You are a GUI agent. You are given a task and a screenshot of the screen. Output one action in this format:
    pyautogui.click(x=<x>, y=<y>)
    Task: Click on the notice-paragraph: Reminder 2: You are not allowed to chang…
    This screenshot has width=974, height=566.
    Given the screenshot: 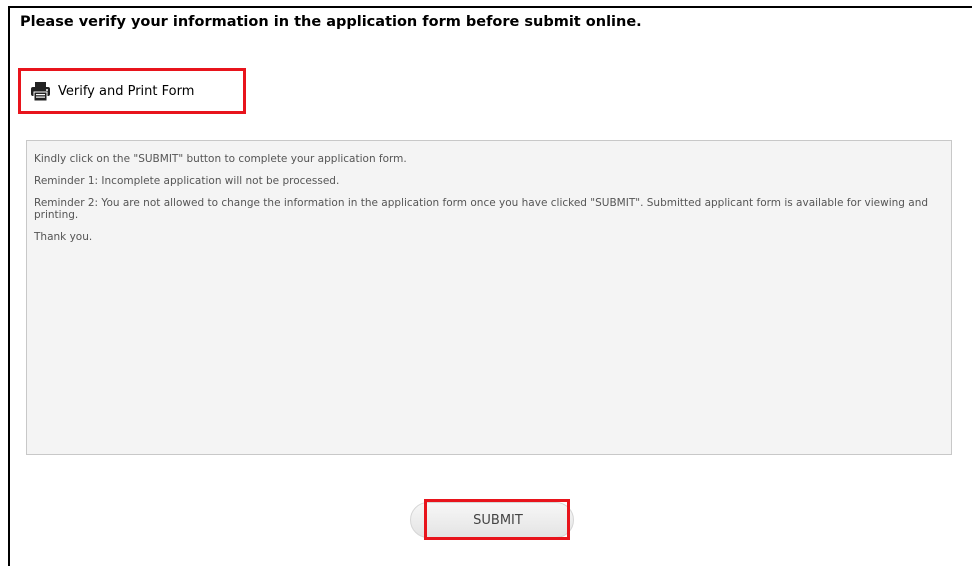 What is the action you would take?
    pyautogui.click(x=481, y=209)
    